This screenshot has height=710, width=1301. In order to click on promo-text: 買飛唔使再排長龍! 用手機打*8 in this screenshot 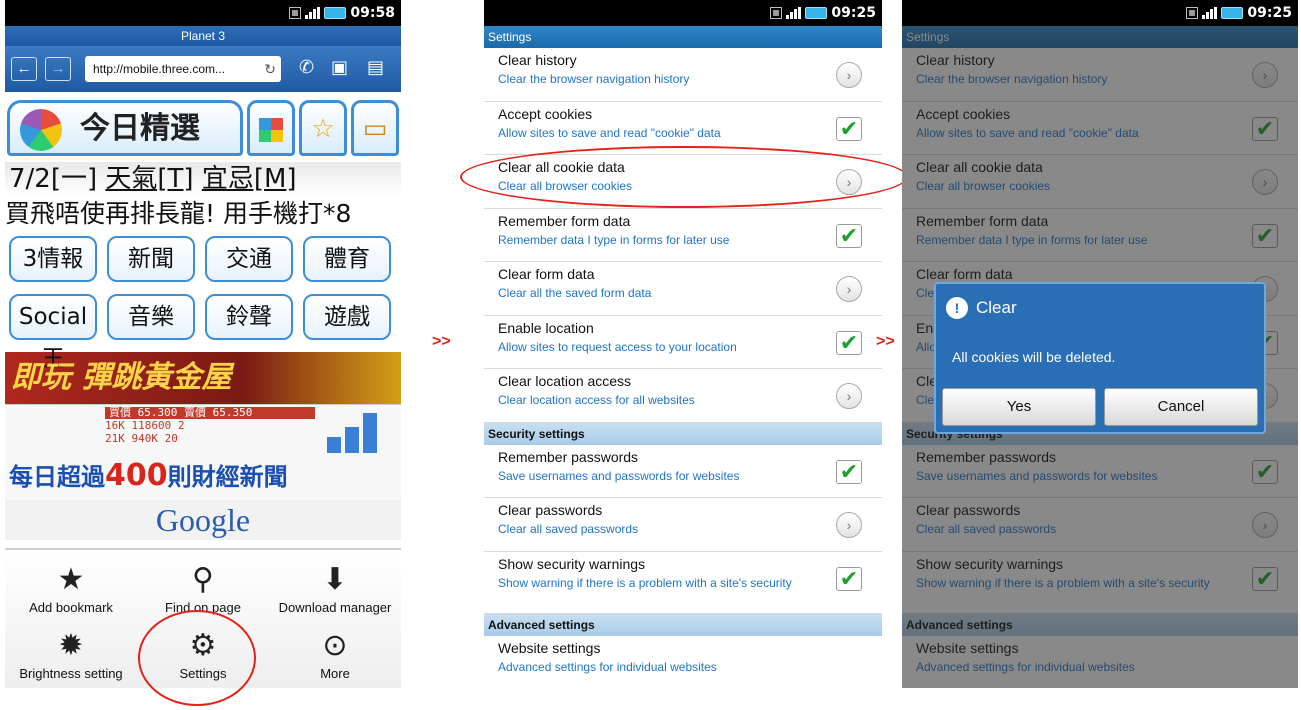, I will do `click(203, 214)`.